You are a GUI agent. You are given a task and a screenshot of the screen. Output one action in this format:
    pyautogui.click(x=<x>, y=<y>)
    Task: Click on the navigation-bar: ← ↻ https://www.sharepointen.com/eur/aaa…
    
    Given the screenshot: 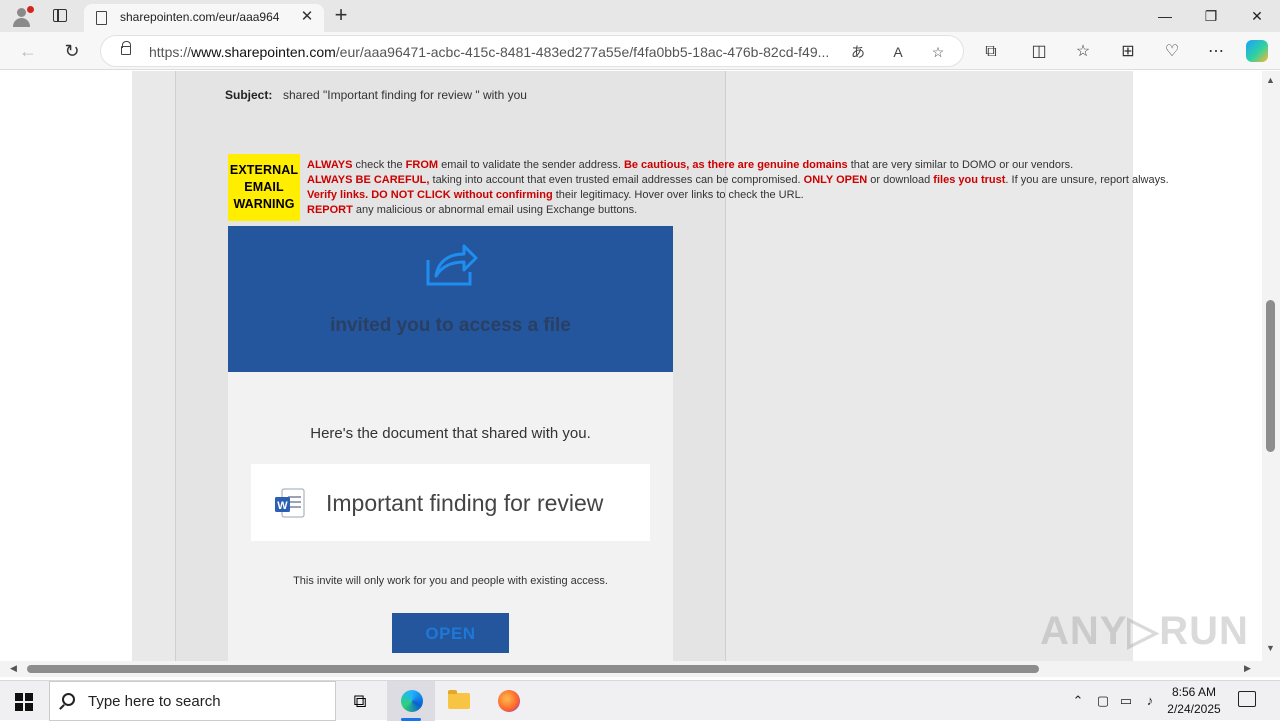 What is the action you would take?
    pyautogui.click(x=640, y=51)
    